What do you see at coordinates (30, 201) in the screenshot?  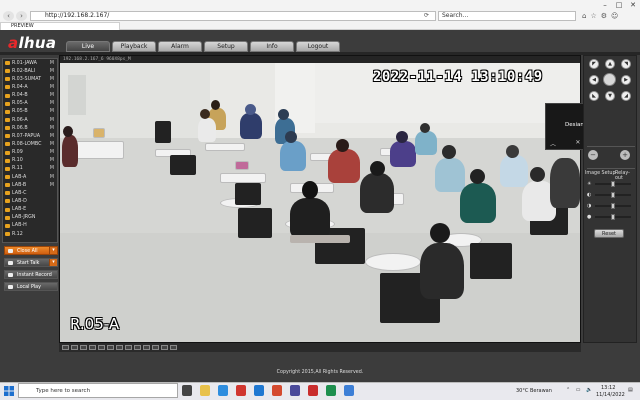 I see `channel-item: LAB-D` at bounding box center [30, 201].